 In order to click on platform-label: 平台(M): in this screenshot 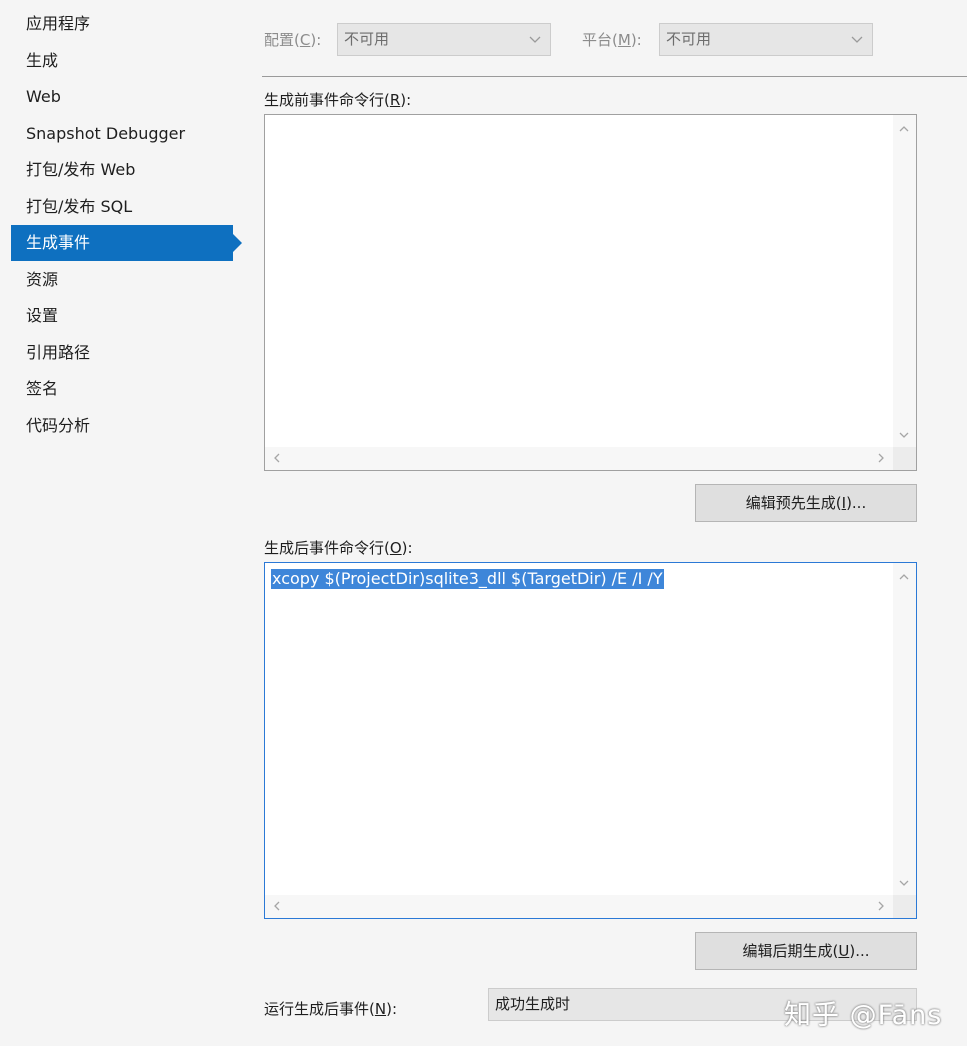, I will do `click(612, 40)`.